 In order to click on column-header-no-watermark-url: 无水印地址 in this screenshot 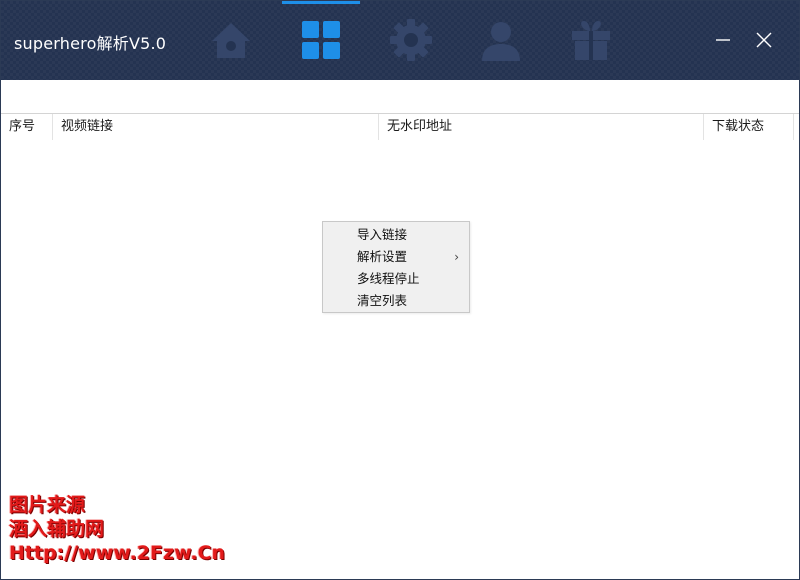, I will do `click(541, 127)`.